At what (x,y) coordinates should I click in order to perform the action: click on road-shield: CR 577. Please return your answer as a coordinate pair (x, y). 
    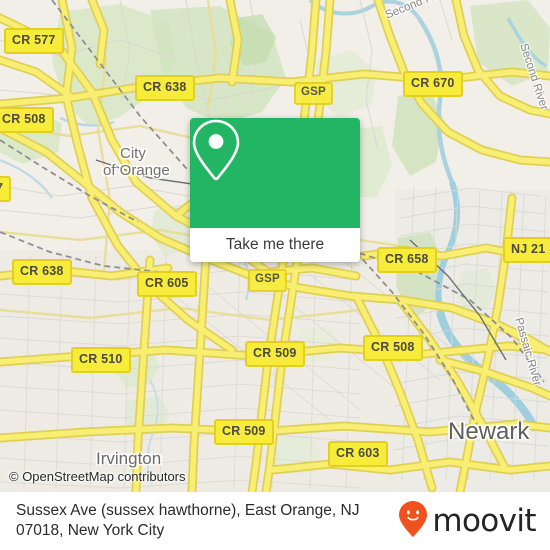
    Looking at the image, I should click on (34, 41).